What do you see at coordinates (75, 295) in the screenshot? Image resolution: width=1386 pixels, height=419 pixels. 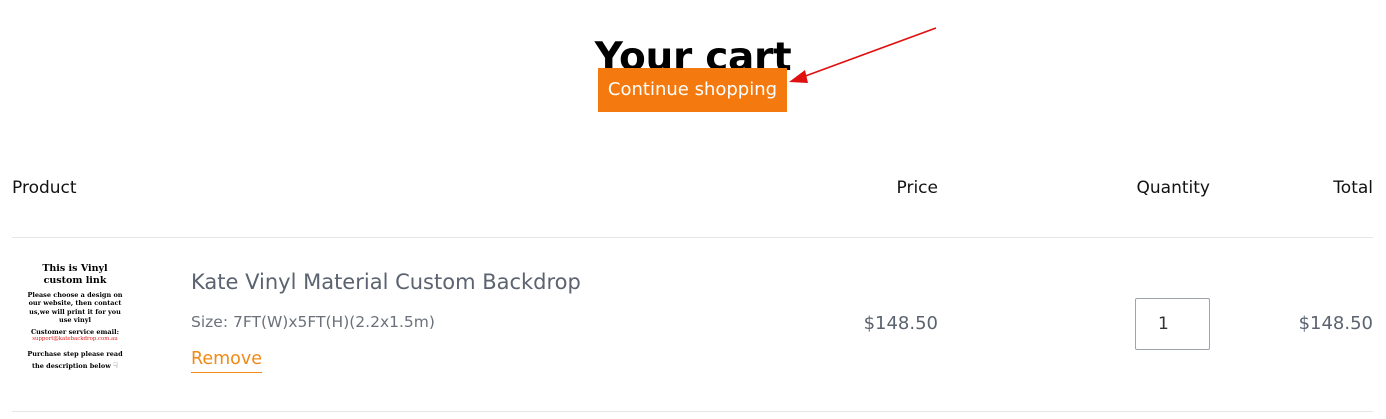 I see `image-text: Please choose a design on` at bounding box center [75, 295].